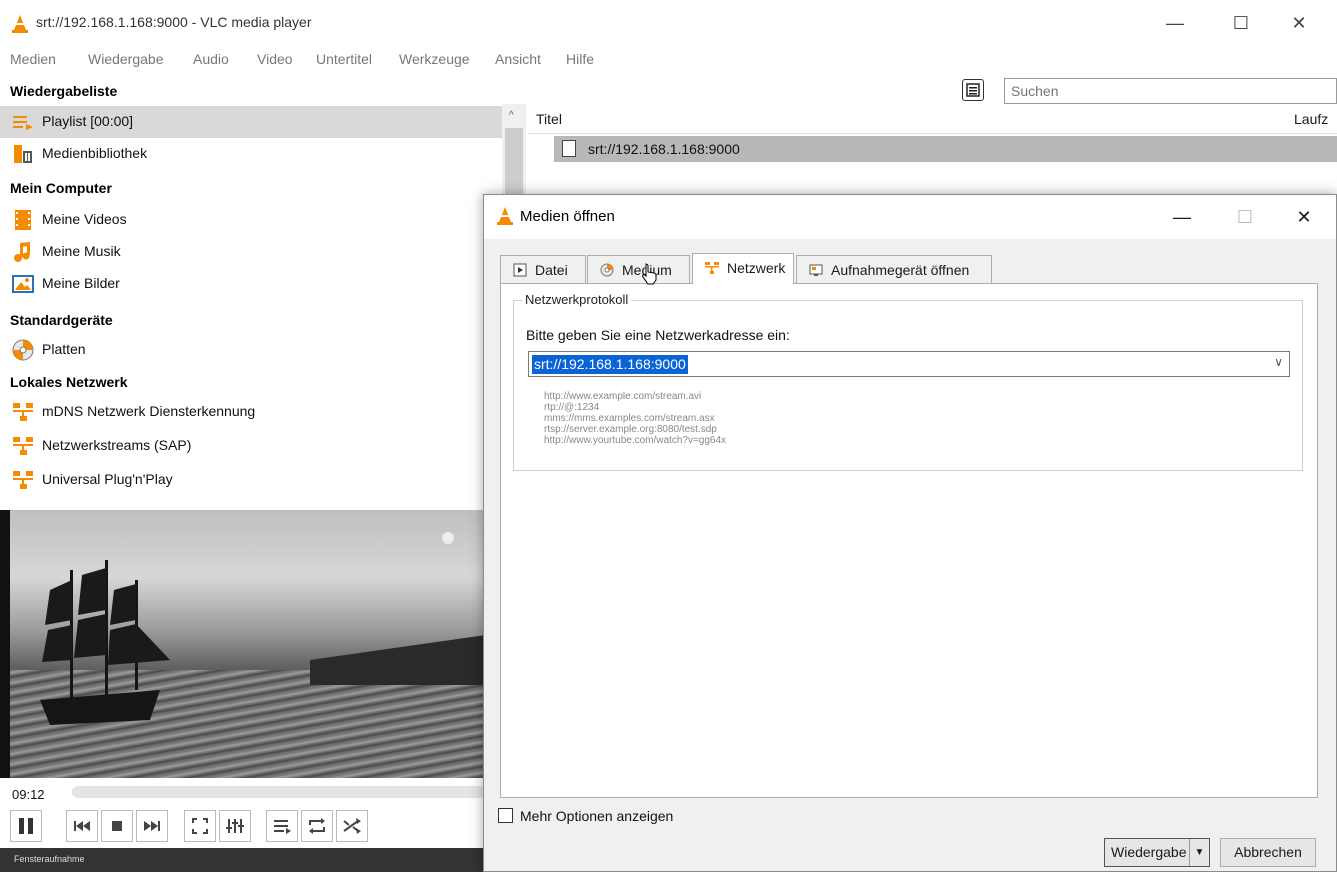 This screenshot has height=872, width=1337. I want to click on search-input, so click(1170, 91).